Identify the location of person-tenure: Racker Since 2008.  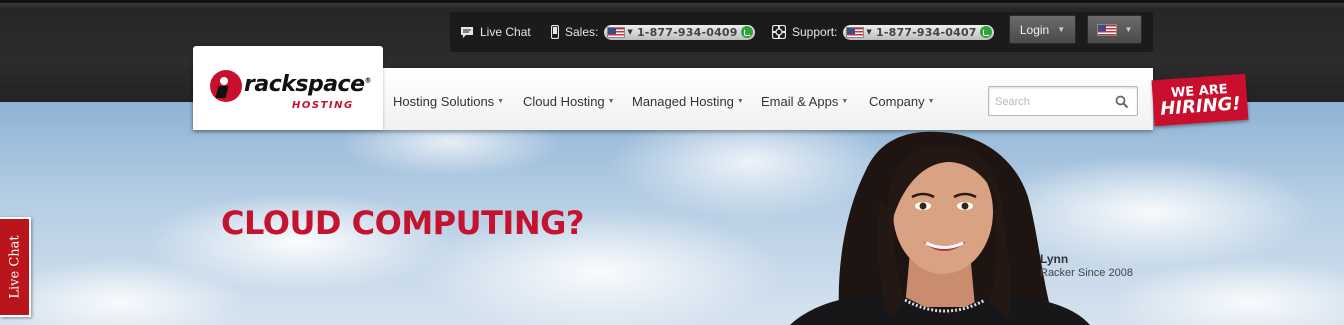
(1086, 273).